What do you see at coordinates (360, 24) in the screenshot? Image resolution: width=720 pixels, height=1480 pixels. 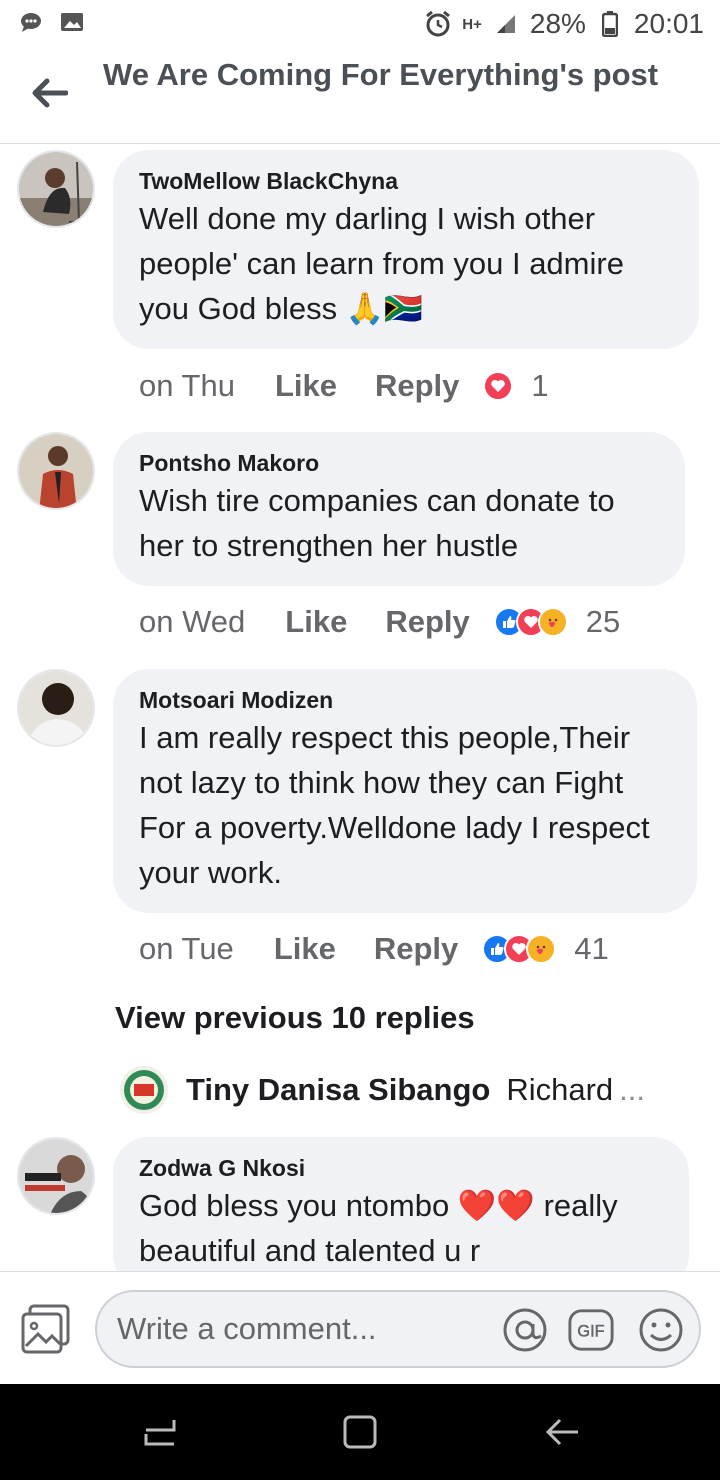 I see `status-bar: H+ 28% 20:01` at bounding box center [360, 24].